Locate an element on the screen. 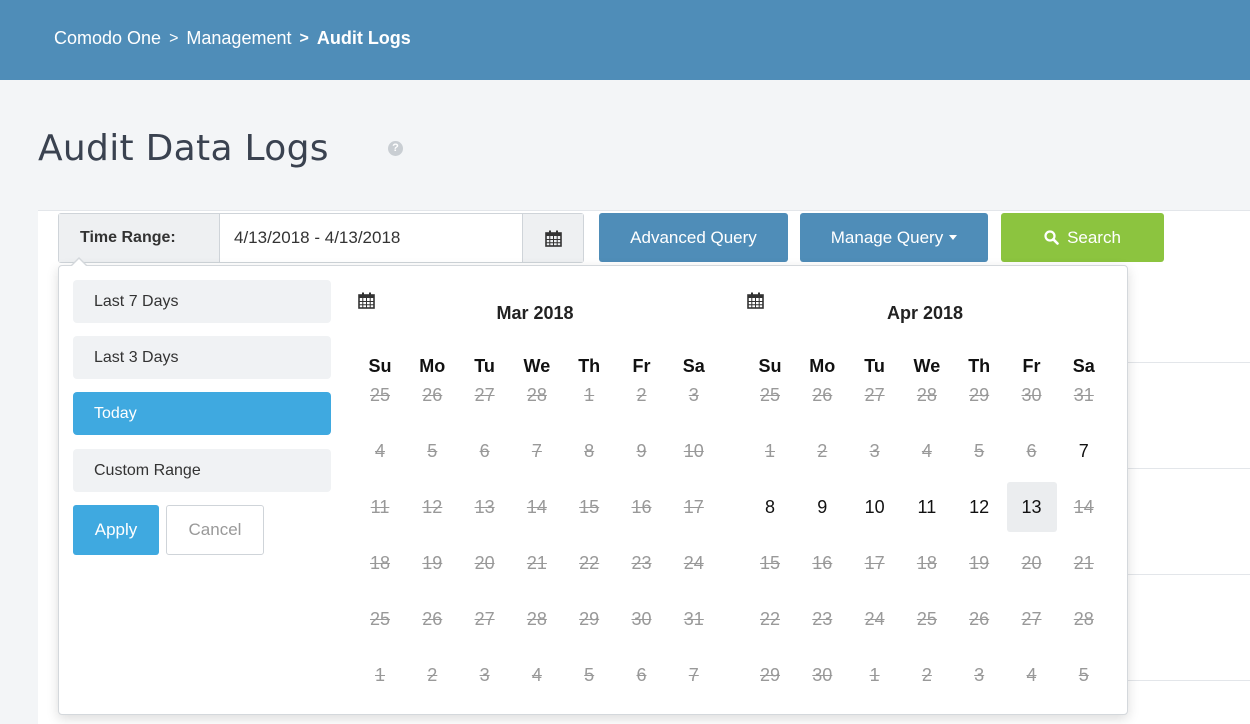  range-last-3-days: Last 3 Days is located at coordinates (202, 357).